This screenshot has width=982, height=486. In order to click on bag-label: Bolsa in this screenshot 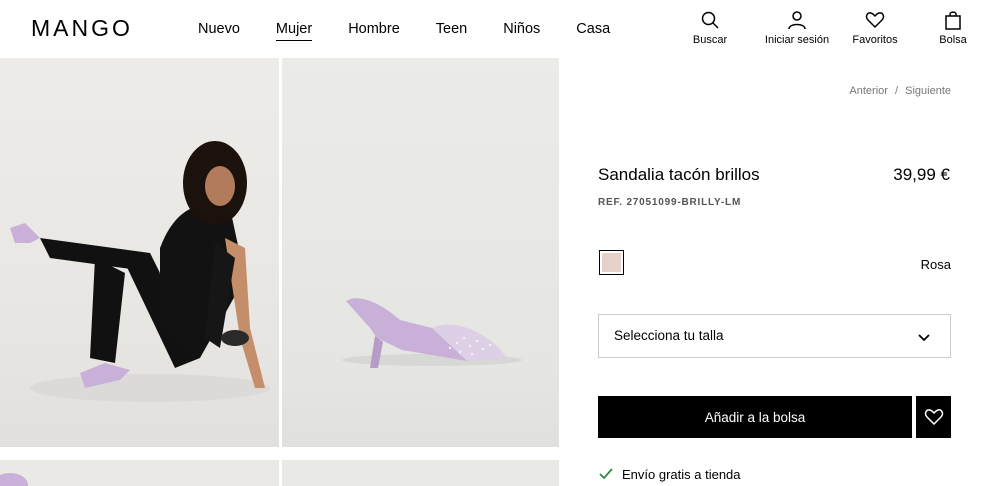, I will do `click(953, 40)`.